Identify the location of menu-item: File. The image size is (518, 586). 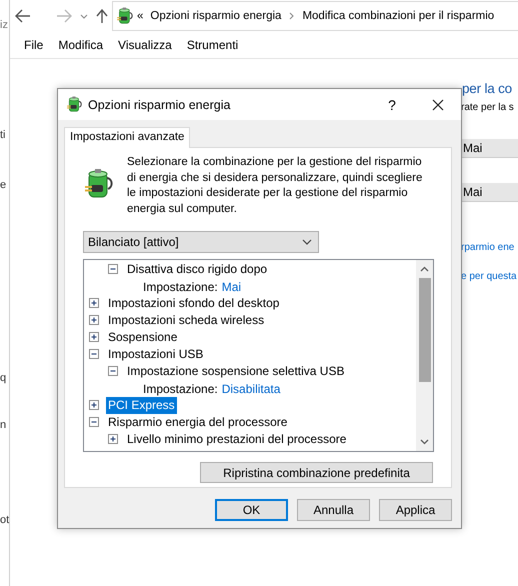
(34, 45).